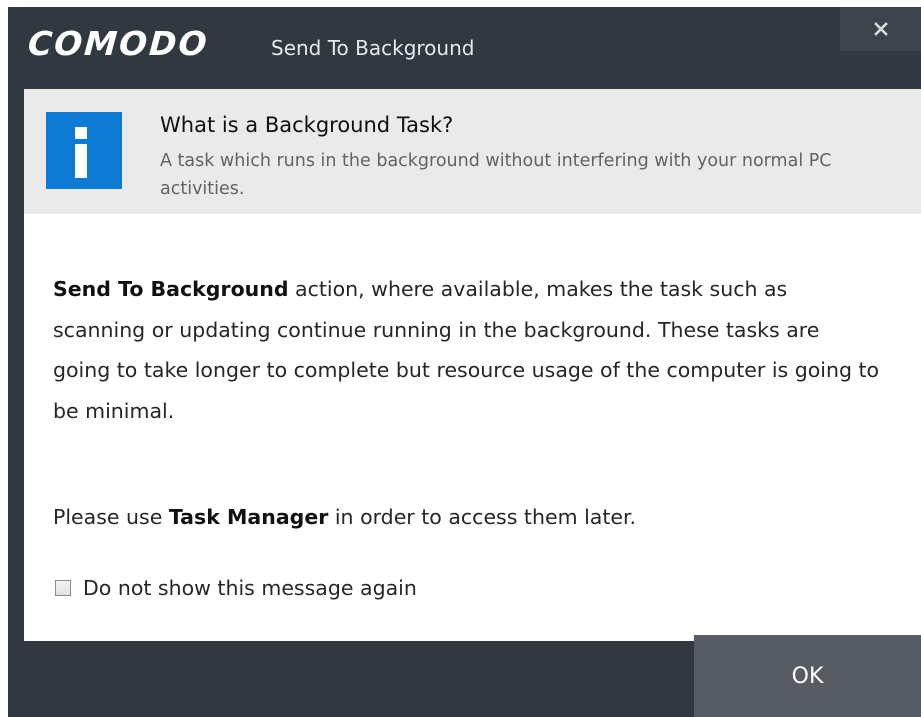 The image size is (921, 717). I want to click on task-manager-name: Task Manager, so click(248, 517).